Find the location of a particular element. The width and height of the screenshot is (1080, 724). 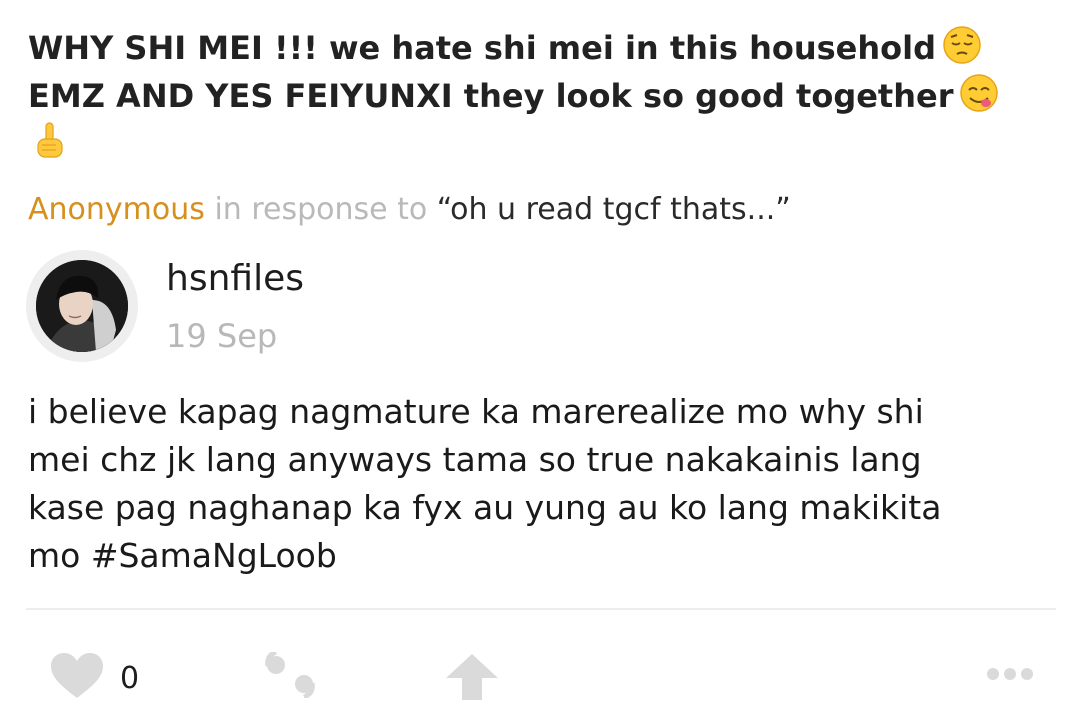

more-options-button is located at coordinates (1010, 676).